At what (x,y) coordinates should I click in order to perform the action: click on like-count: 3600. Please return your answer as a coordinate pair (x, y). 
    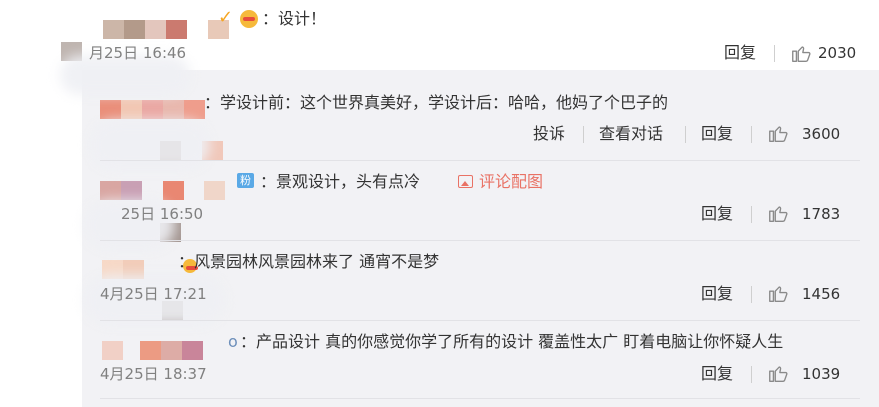
    Looking at the image, I should click on (821, 134).